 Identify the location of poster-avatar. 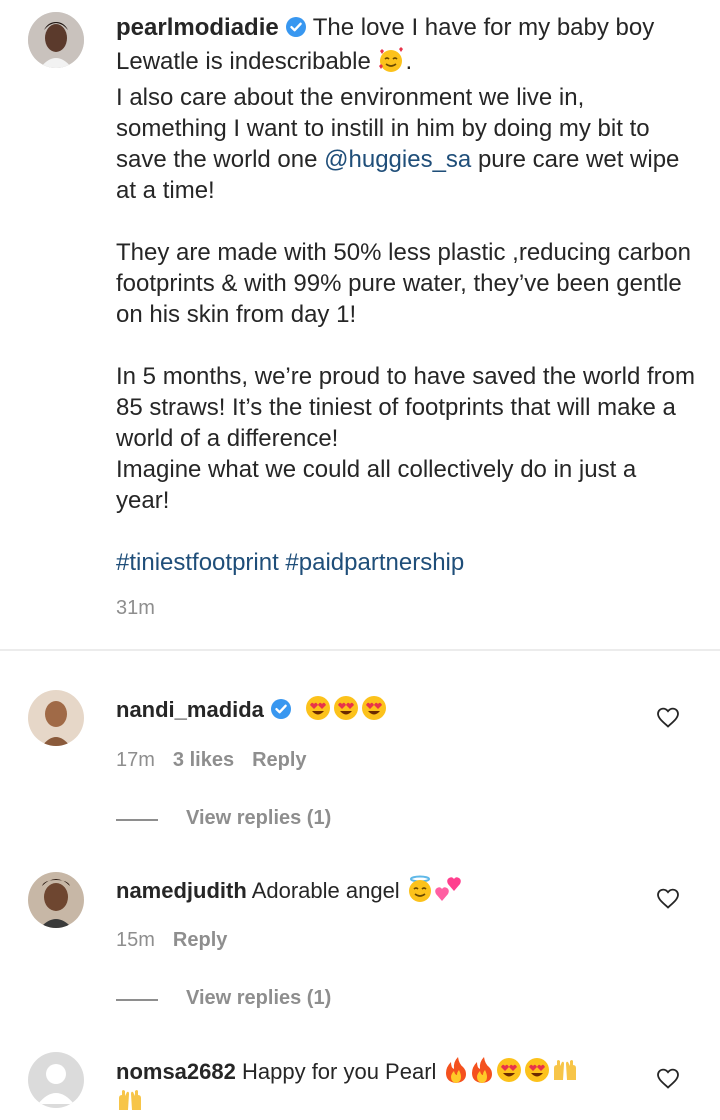
(56, 40).